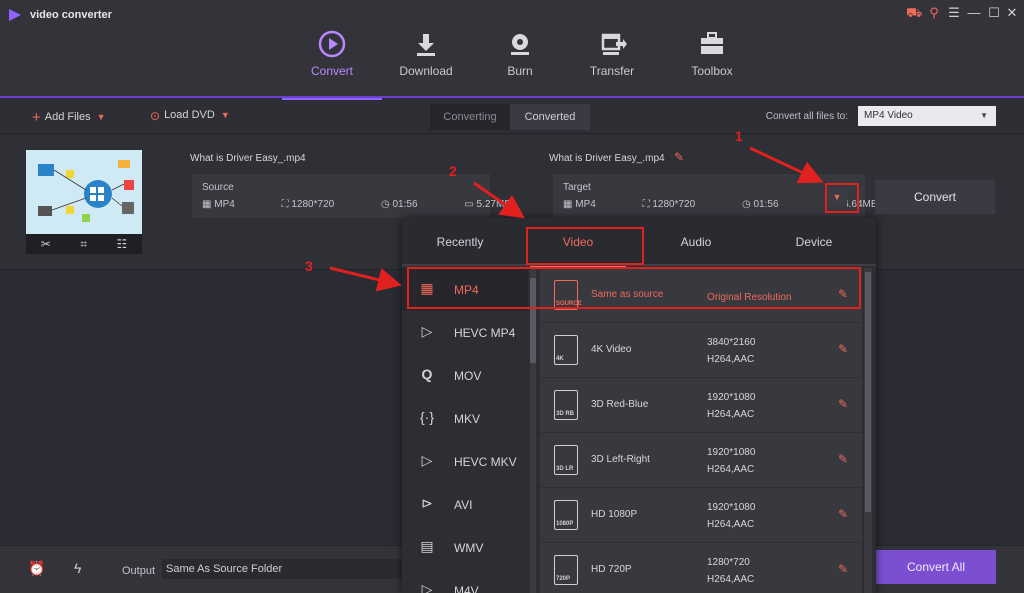 Image resolution: width=1024 pixels, height=593 pixels. What do you see at coordinates (465, 581) in the screenshot?
I see `format-item-m4v: ▷ M4V` at bounding box center [465, 581].